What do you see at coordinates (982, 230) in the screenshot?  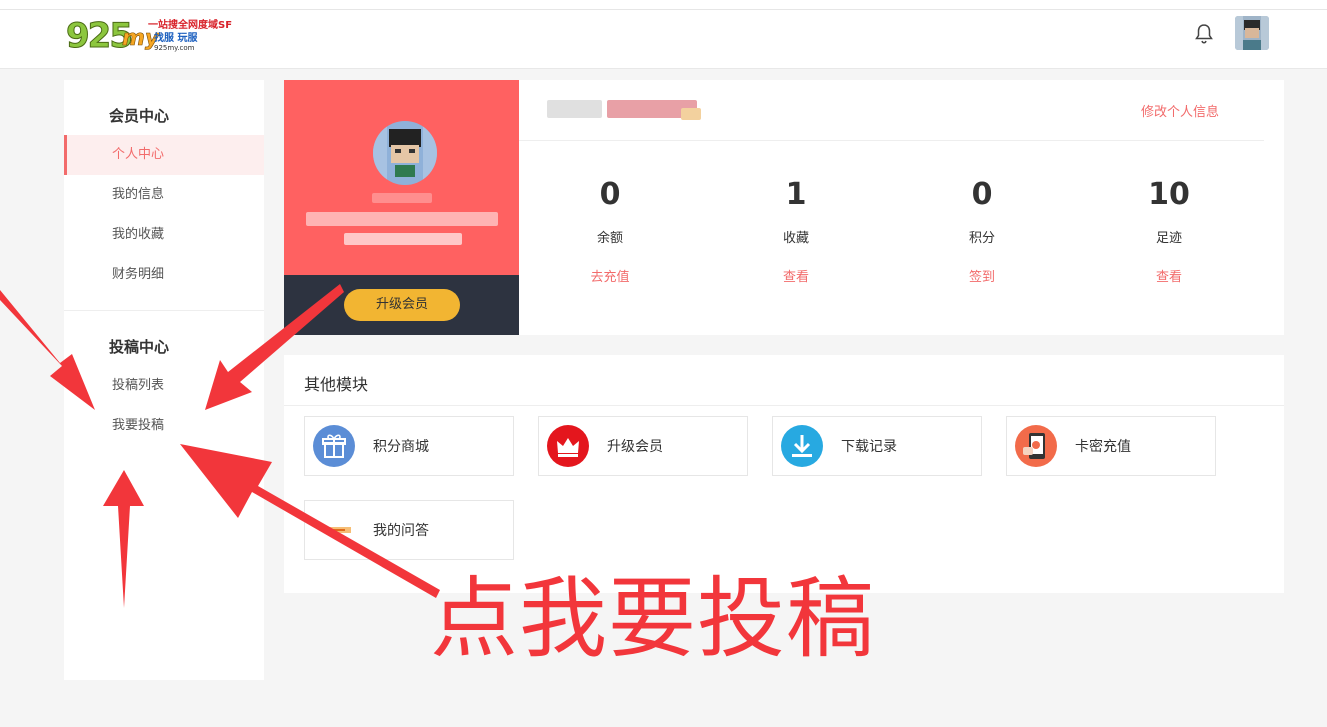 I see `stat-points: 0 积分 签到` at bounding box center [982, 230].